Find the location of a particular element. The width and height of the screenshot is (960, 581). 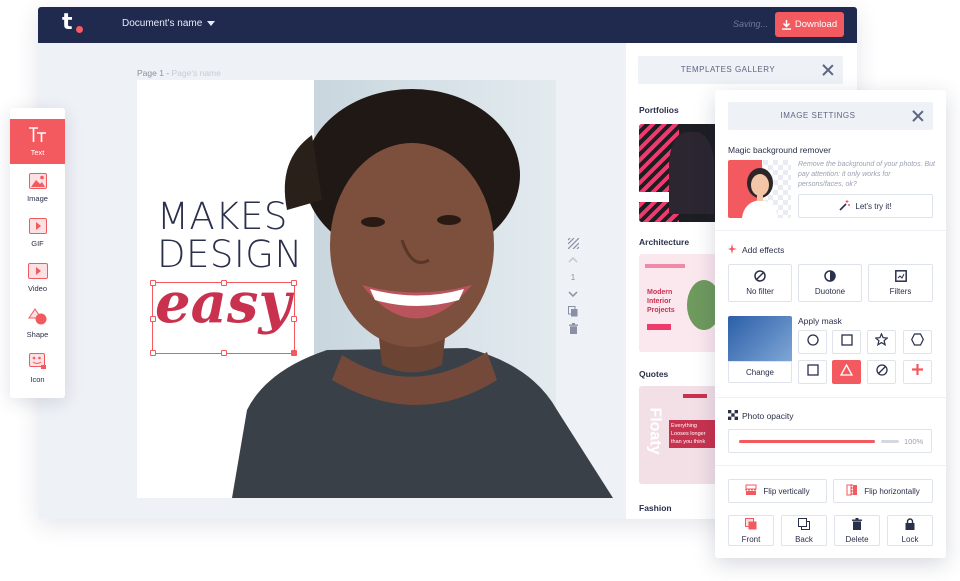

bg-remover-label: Magic background remover is located at coordinates (779, 150).